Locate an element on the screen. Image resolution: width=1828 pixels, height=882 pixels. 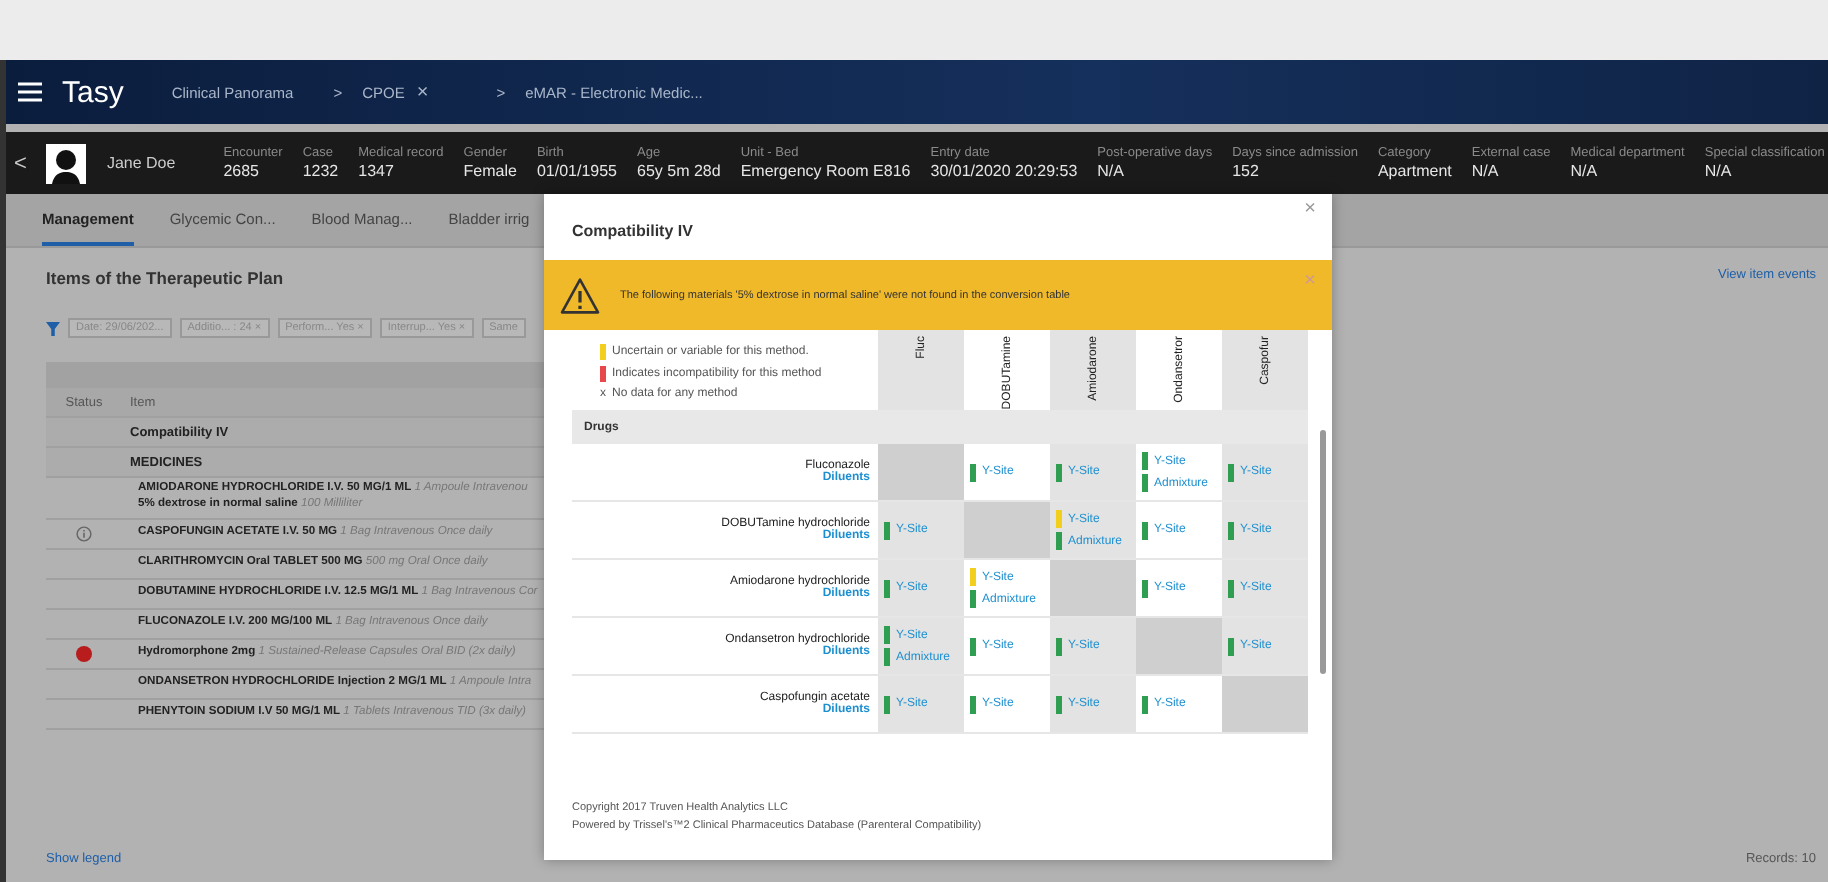
menu-icon is located at coordinates (30, 92).